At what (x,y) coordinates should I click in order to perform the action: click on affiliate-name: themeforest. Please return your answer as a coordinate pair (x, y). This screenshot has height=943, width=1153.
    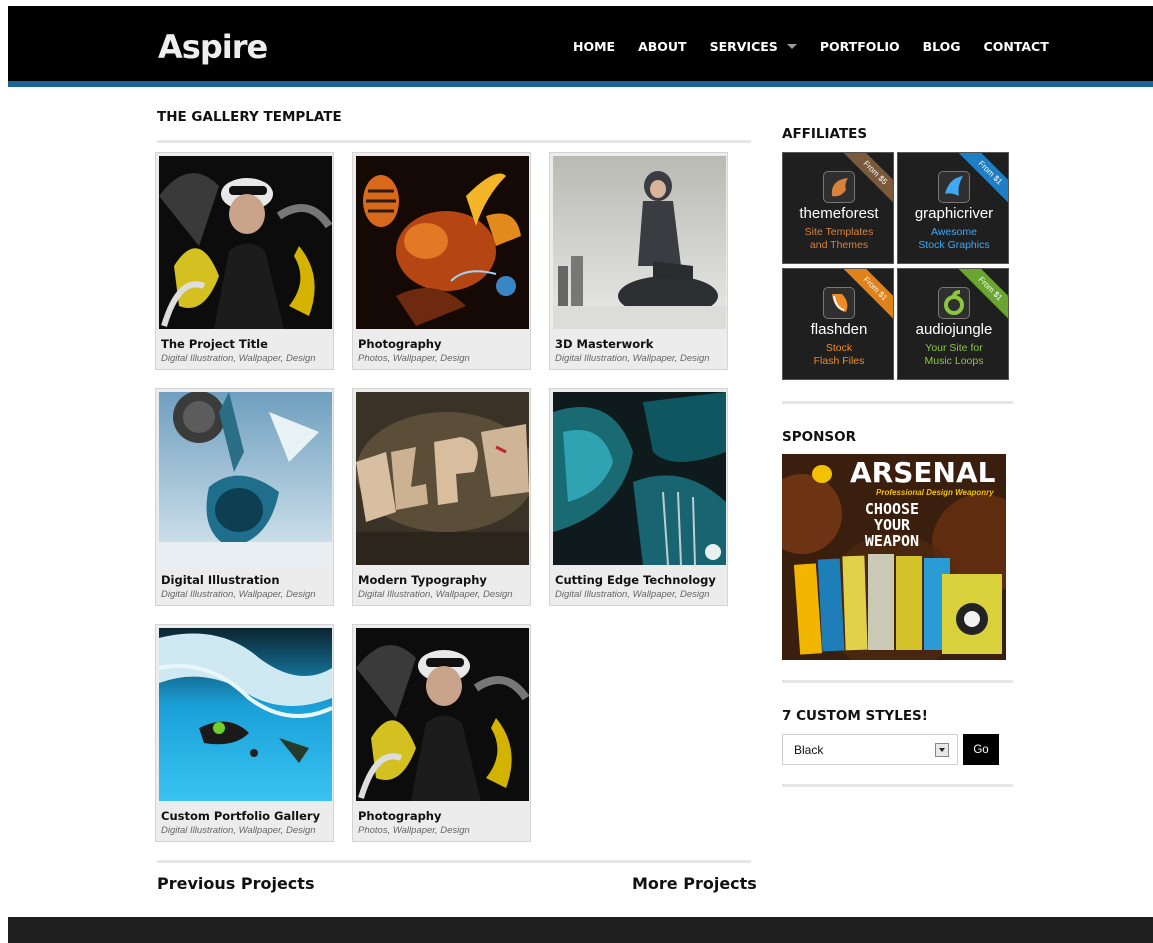
    Looking at the image, I should click on (839, 213).